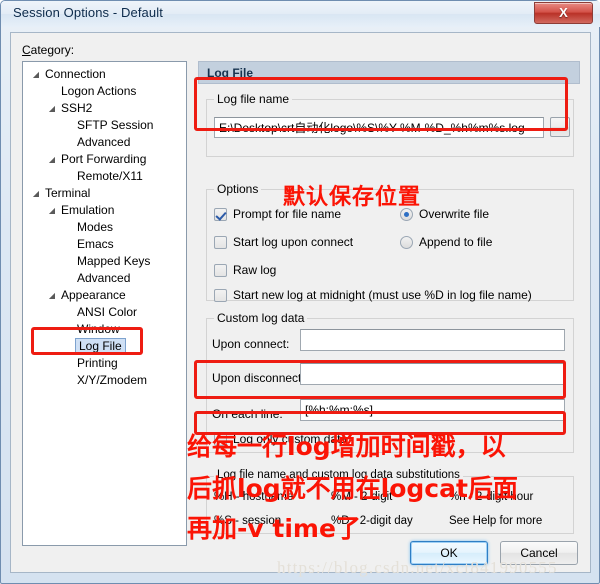  I want to click on tree-item-label: Modes, so click(95, 227).